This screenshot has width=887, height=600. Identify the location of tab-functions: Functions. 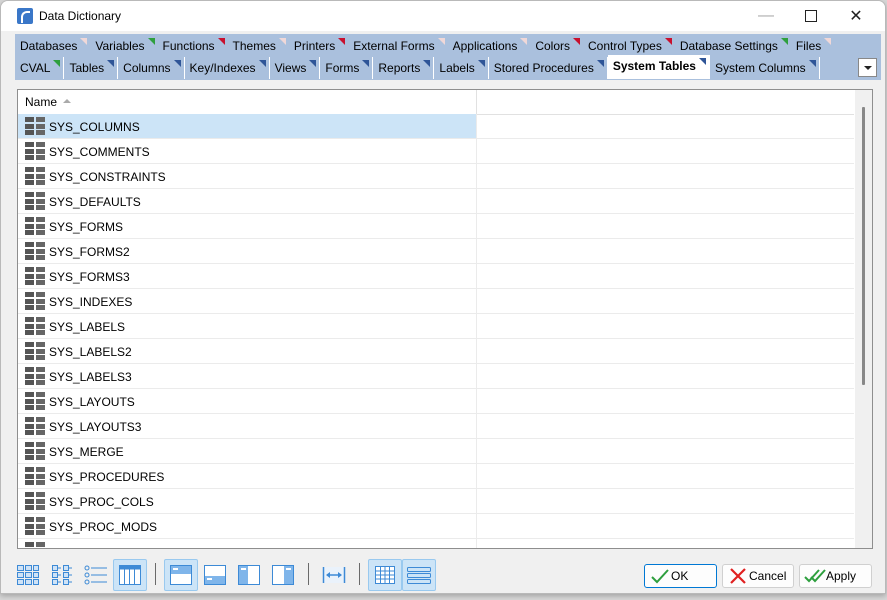
(193, 46).